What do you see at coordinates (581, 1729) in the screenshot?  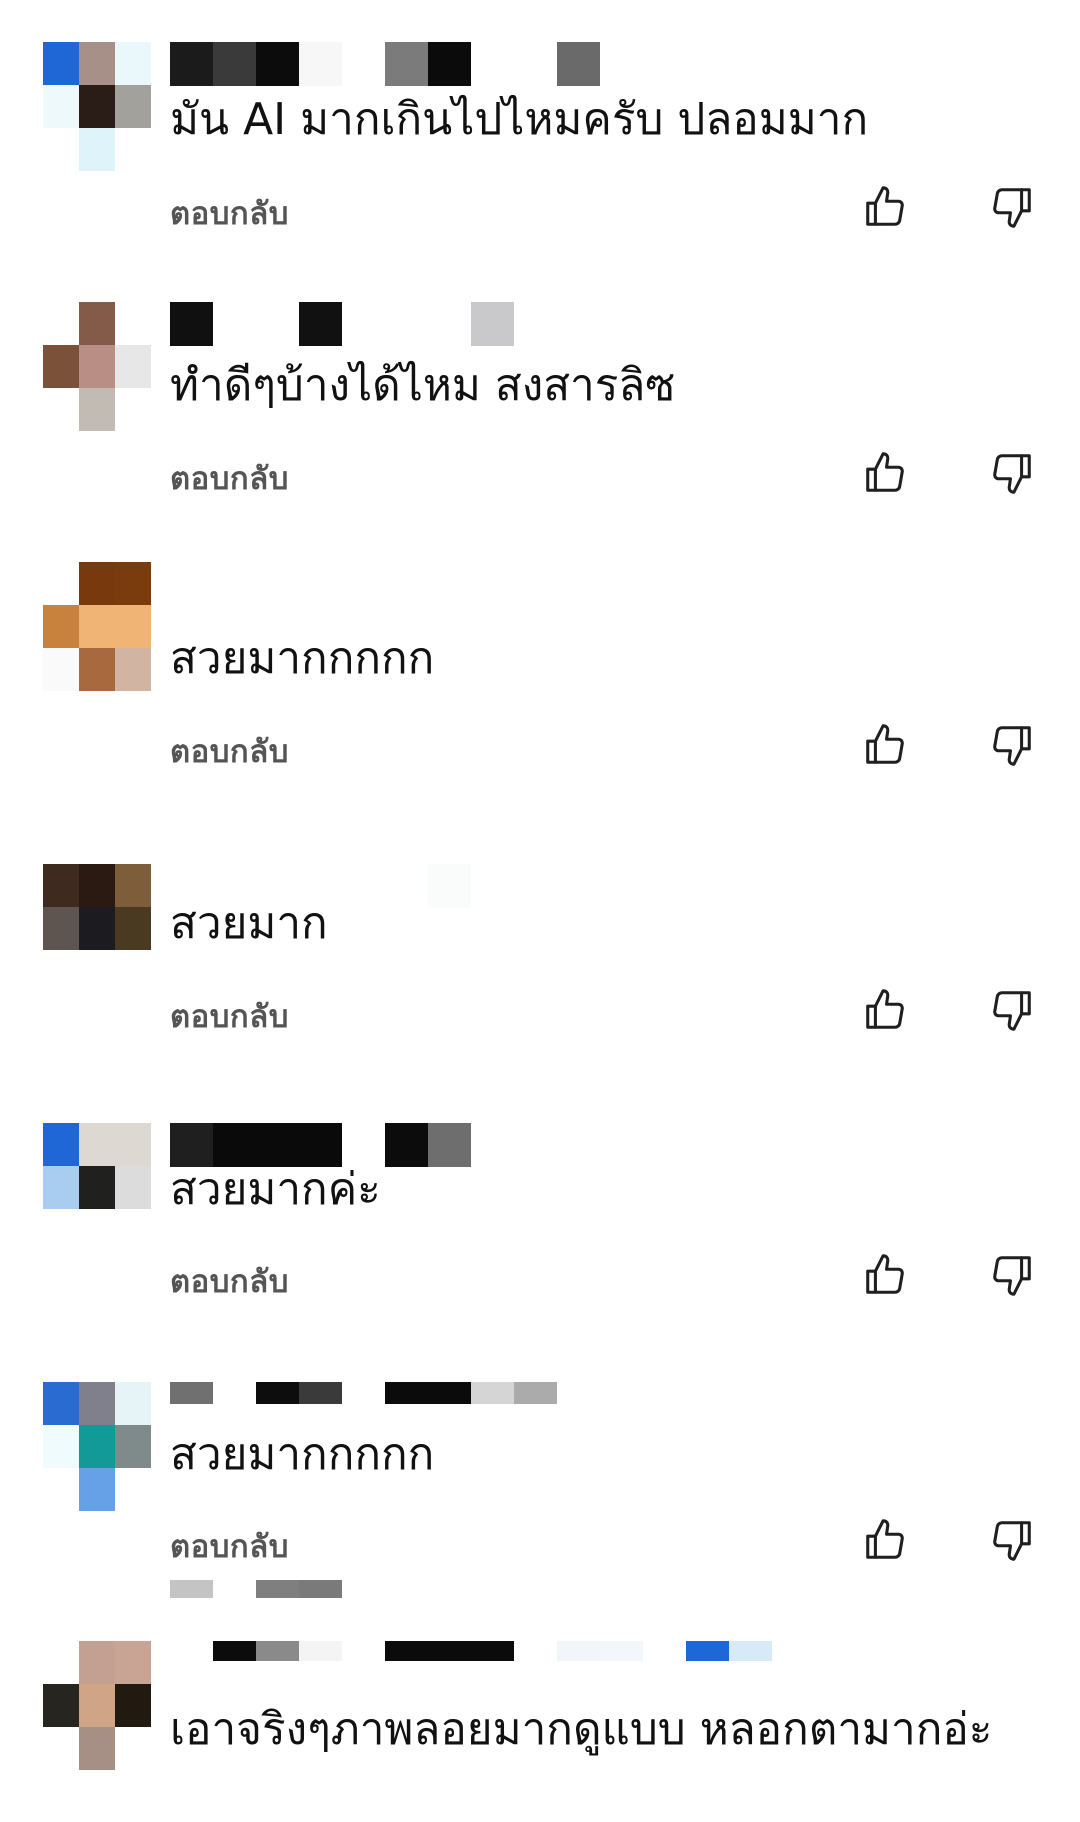 I see `comment-text: เอาจริงๆภาพลอยมากดูแบบ หลอกตามากอ่ะ` at bounding box center [581, 1729].